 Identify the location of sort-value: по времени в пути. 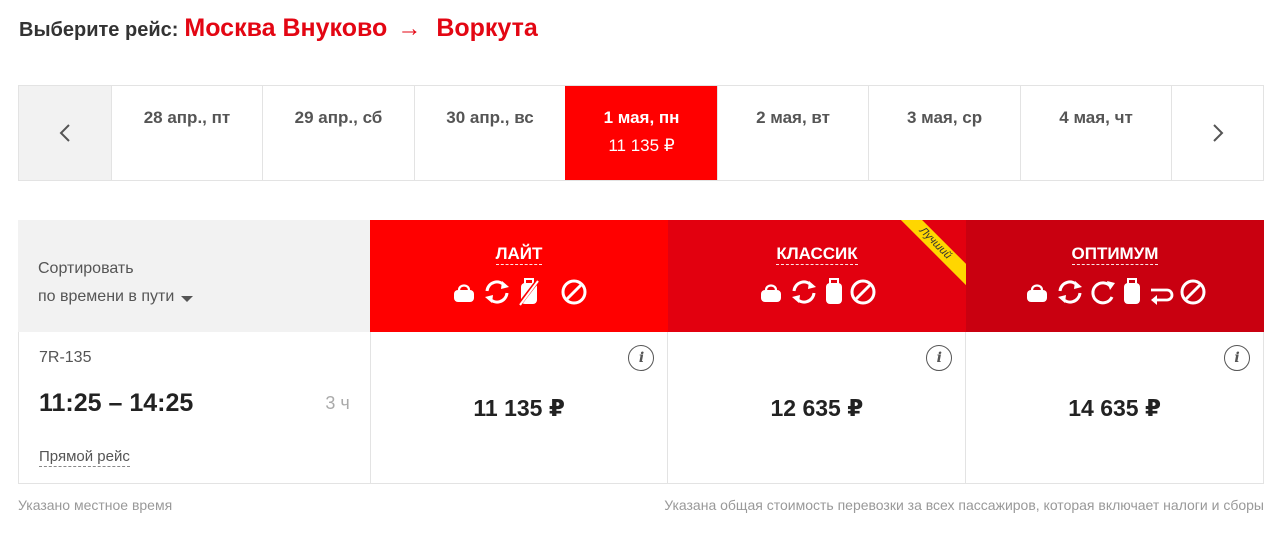
(106, 296).